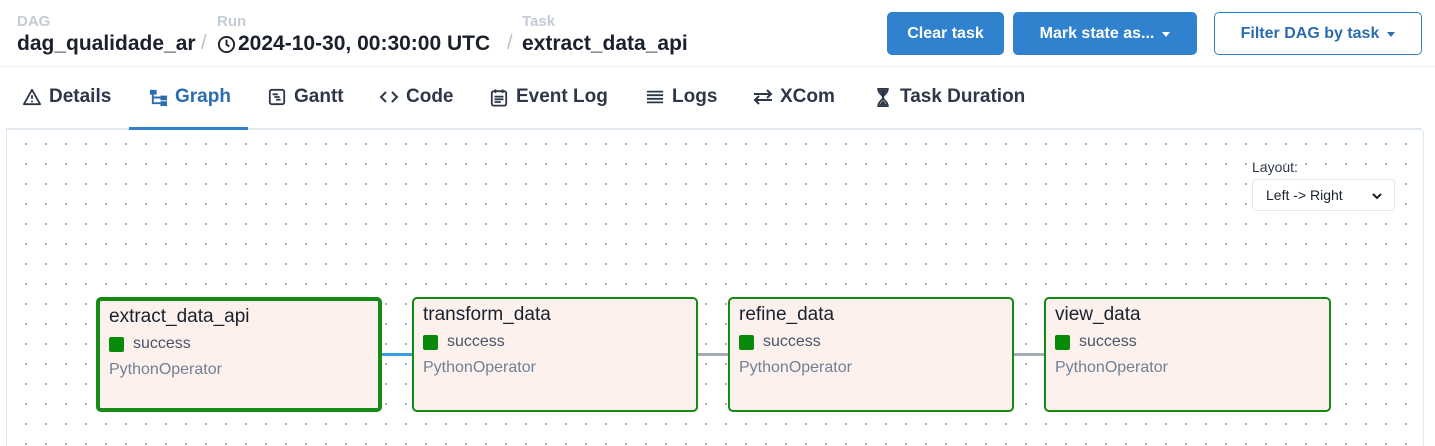 The width and height of the screenshot is (1435, 446). I want to click on task-node-name: refine_data, so click(787, 314).